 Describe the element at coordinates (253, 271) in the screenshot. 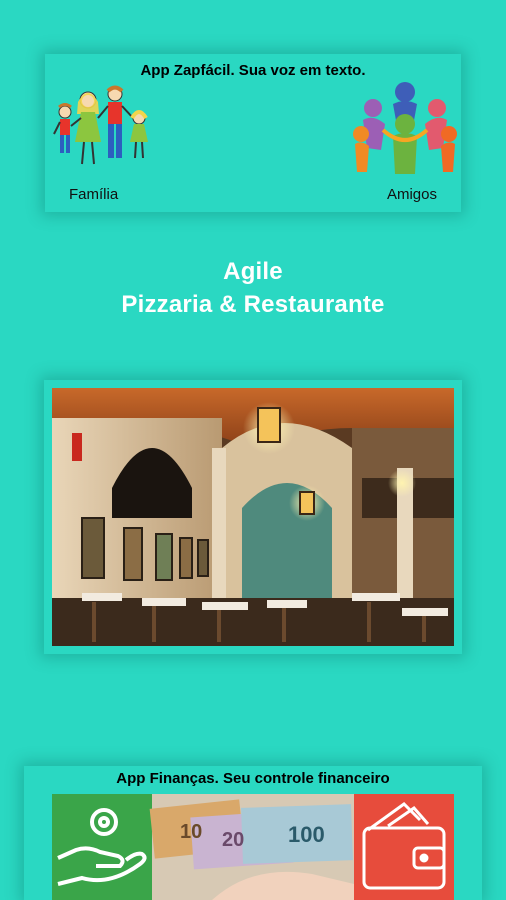

I see `restaurant-name-line1: Agile` at that location.